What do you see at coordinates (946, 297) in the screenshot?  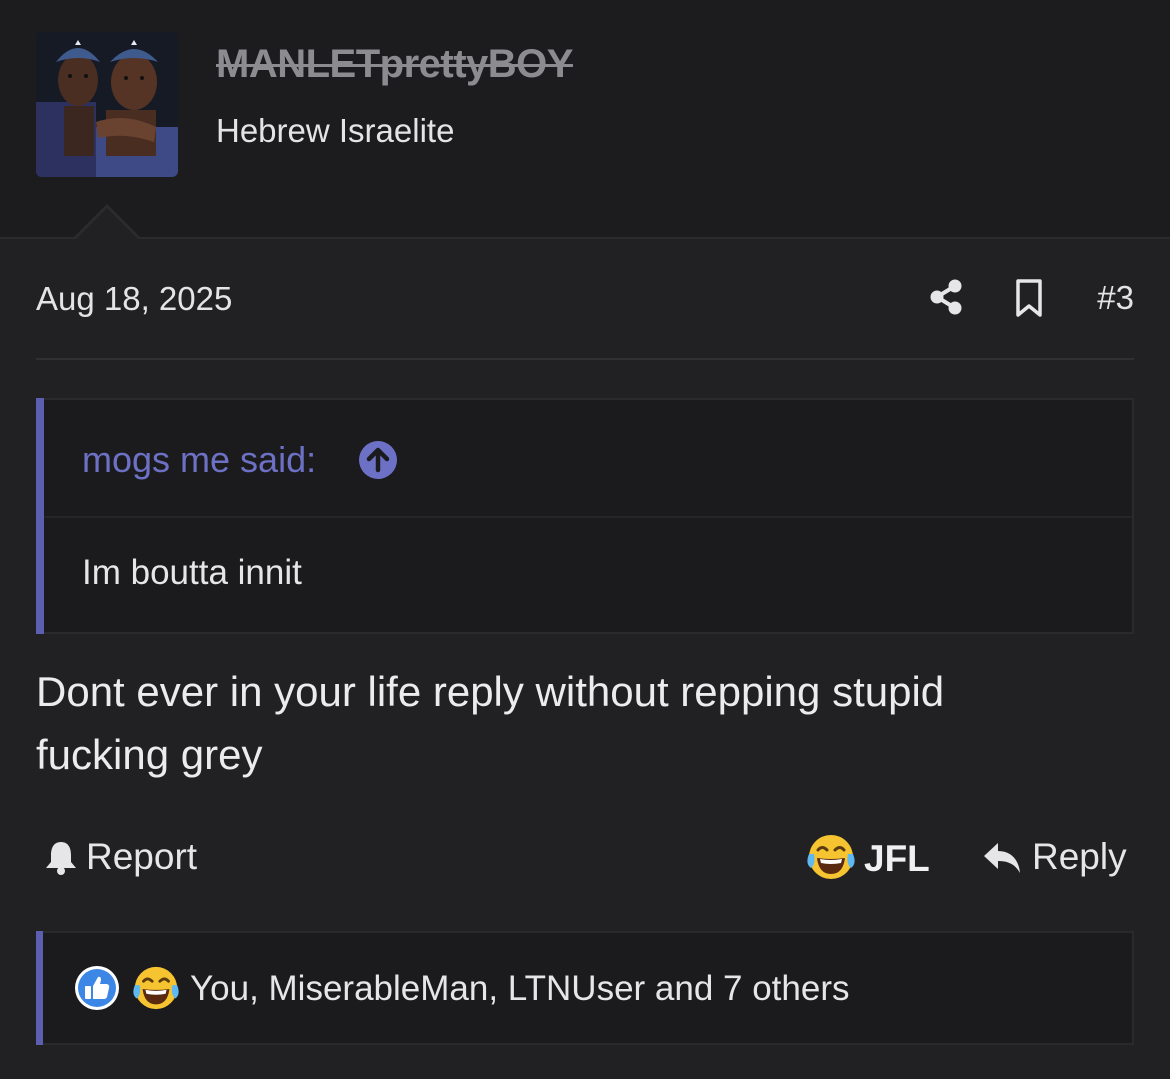 I see `share-icon` at bounding box center [946, 297].